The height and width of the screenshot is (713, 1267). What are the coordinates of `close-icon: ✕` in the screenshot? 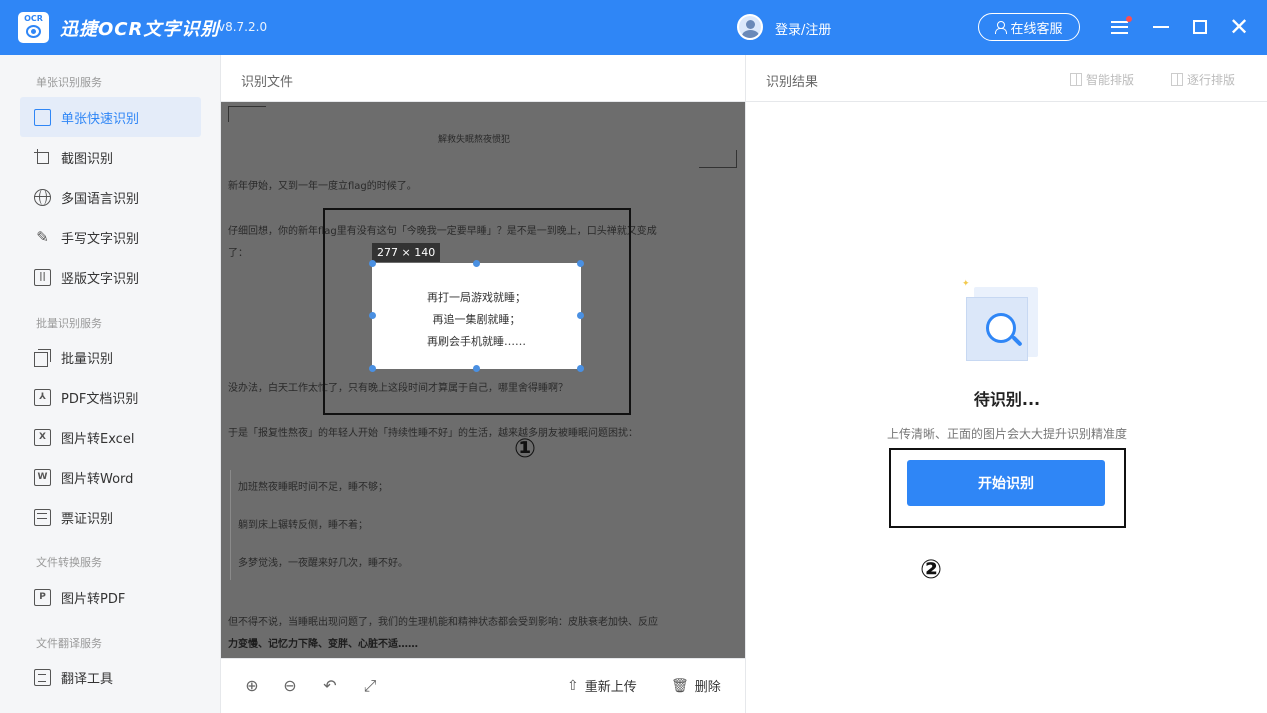 It's located at (1239, 27).